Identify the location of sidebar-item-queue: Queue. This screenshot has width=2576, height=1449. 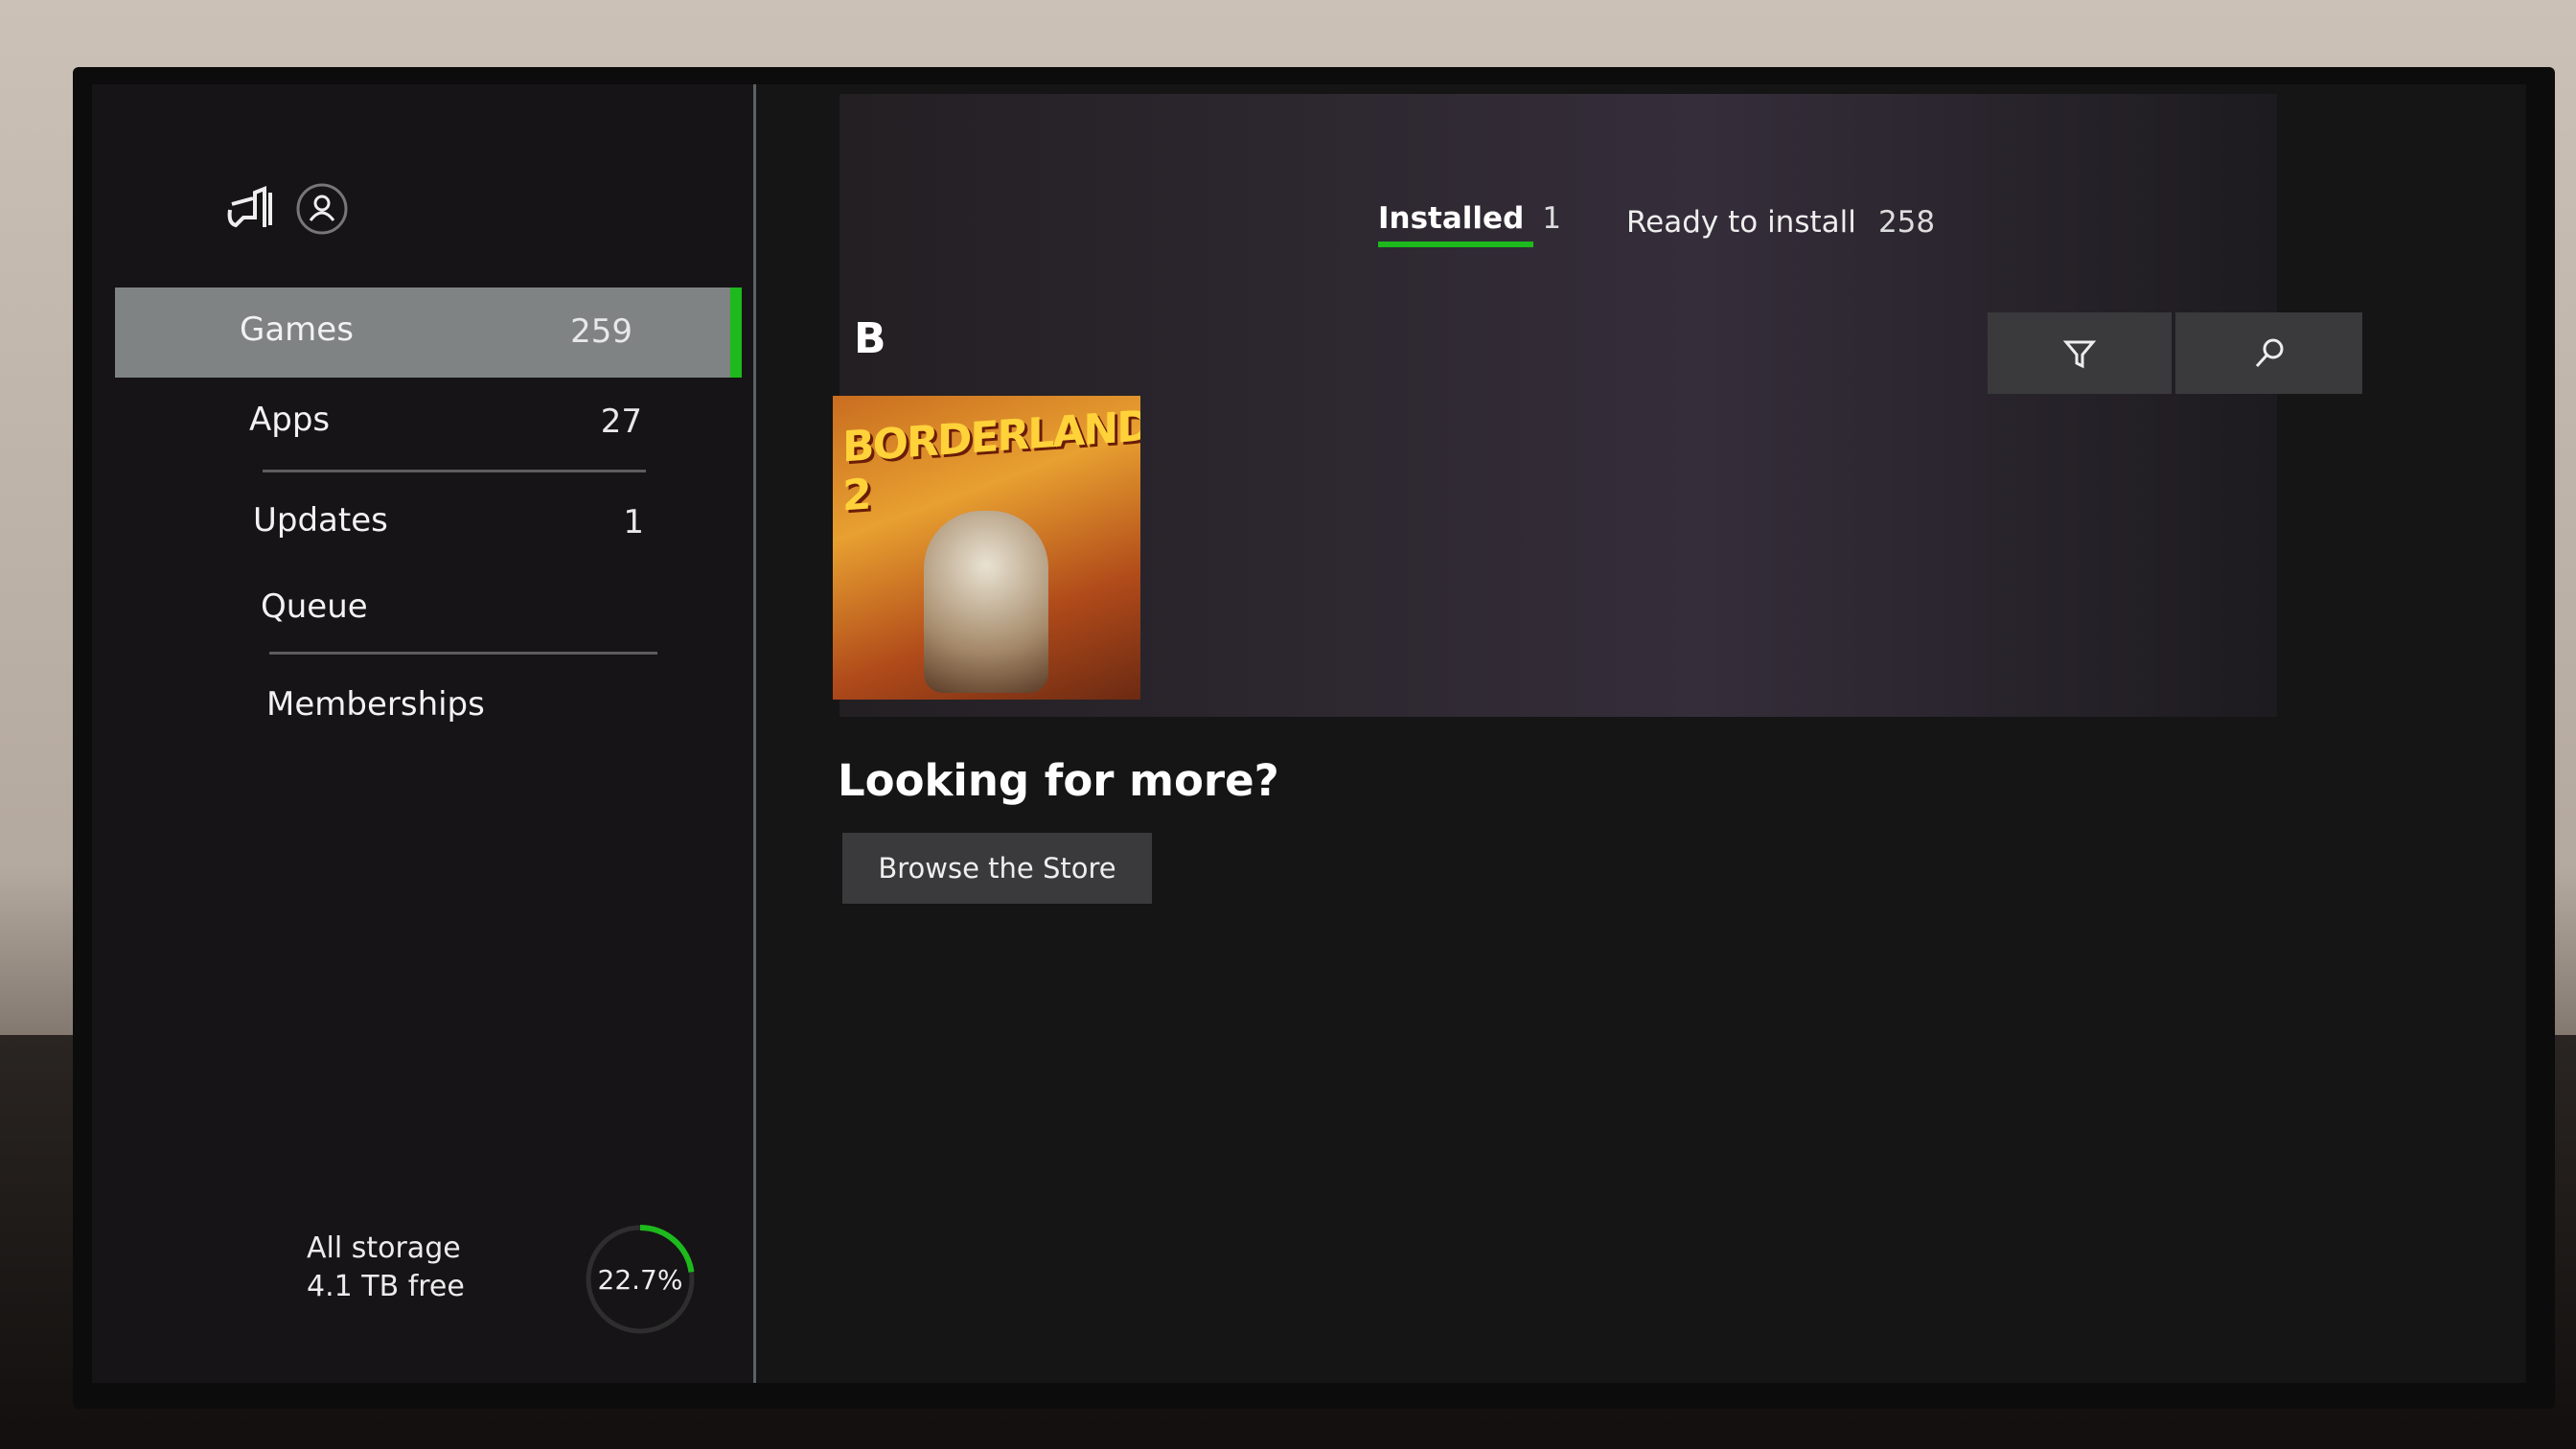
(428, 606).